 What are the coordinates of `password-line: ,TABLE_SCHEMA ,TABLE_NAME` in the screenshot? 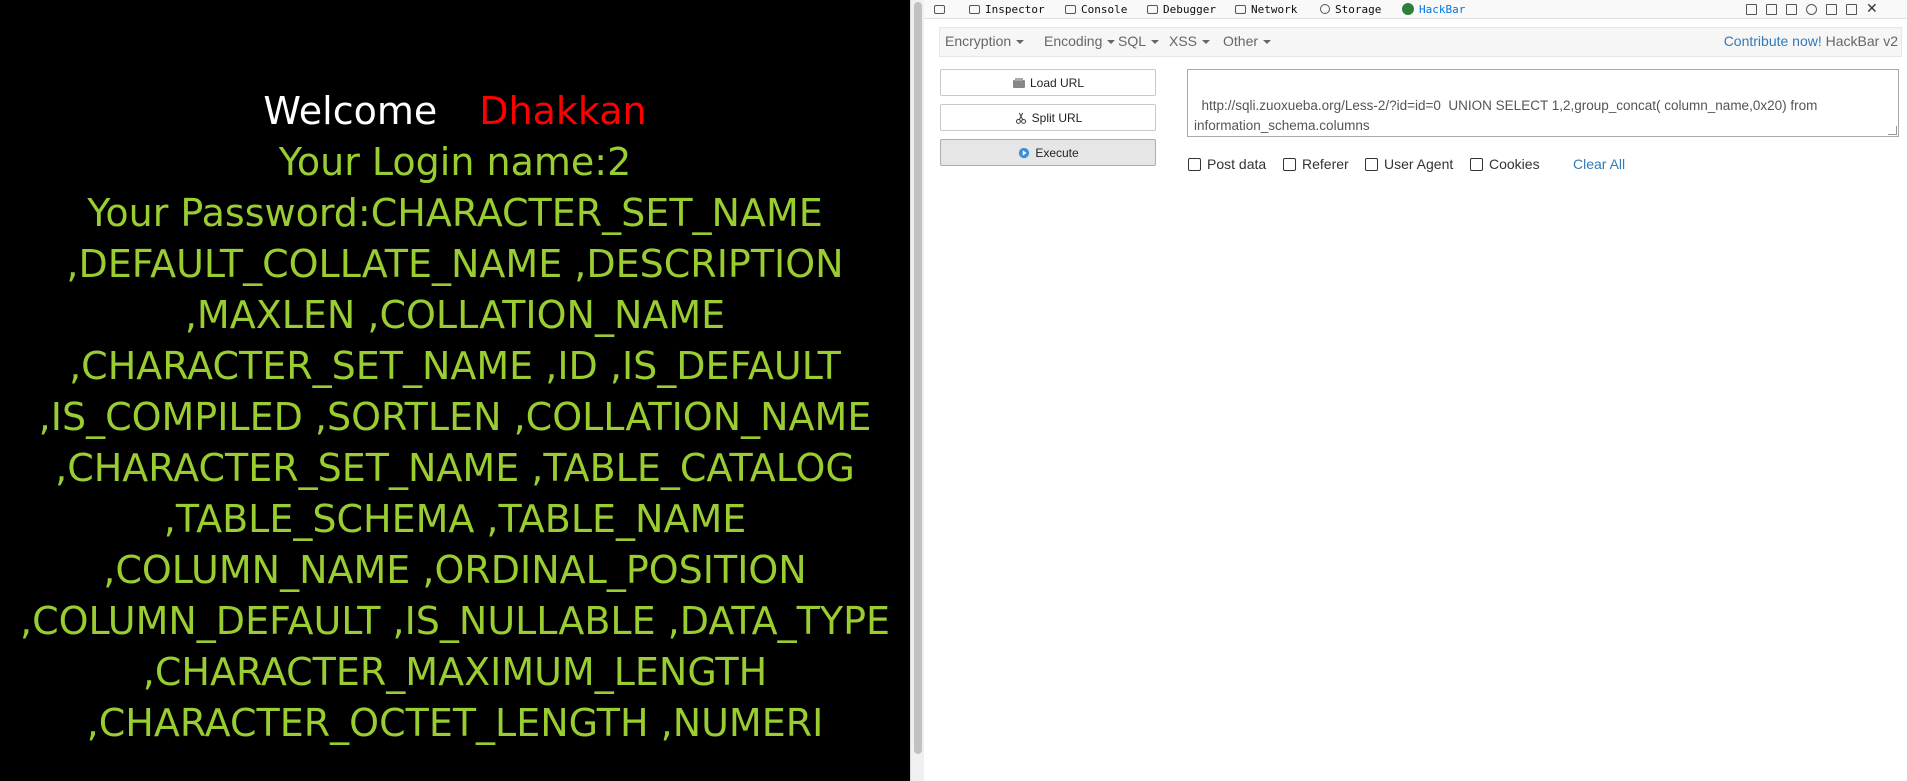 It's located at (455, 519).